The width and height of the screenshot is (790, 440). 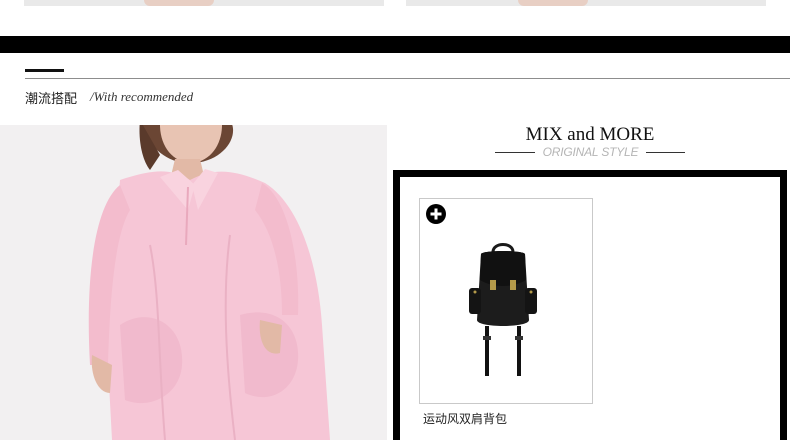 I want to click on plus-circle-icon, so click(x=436, y=214).